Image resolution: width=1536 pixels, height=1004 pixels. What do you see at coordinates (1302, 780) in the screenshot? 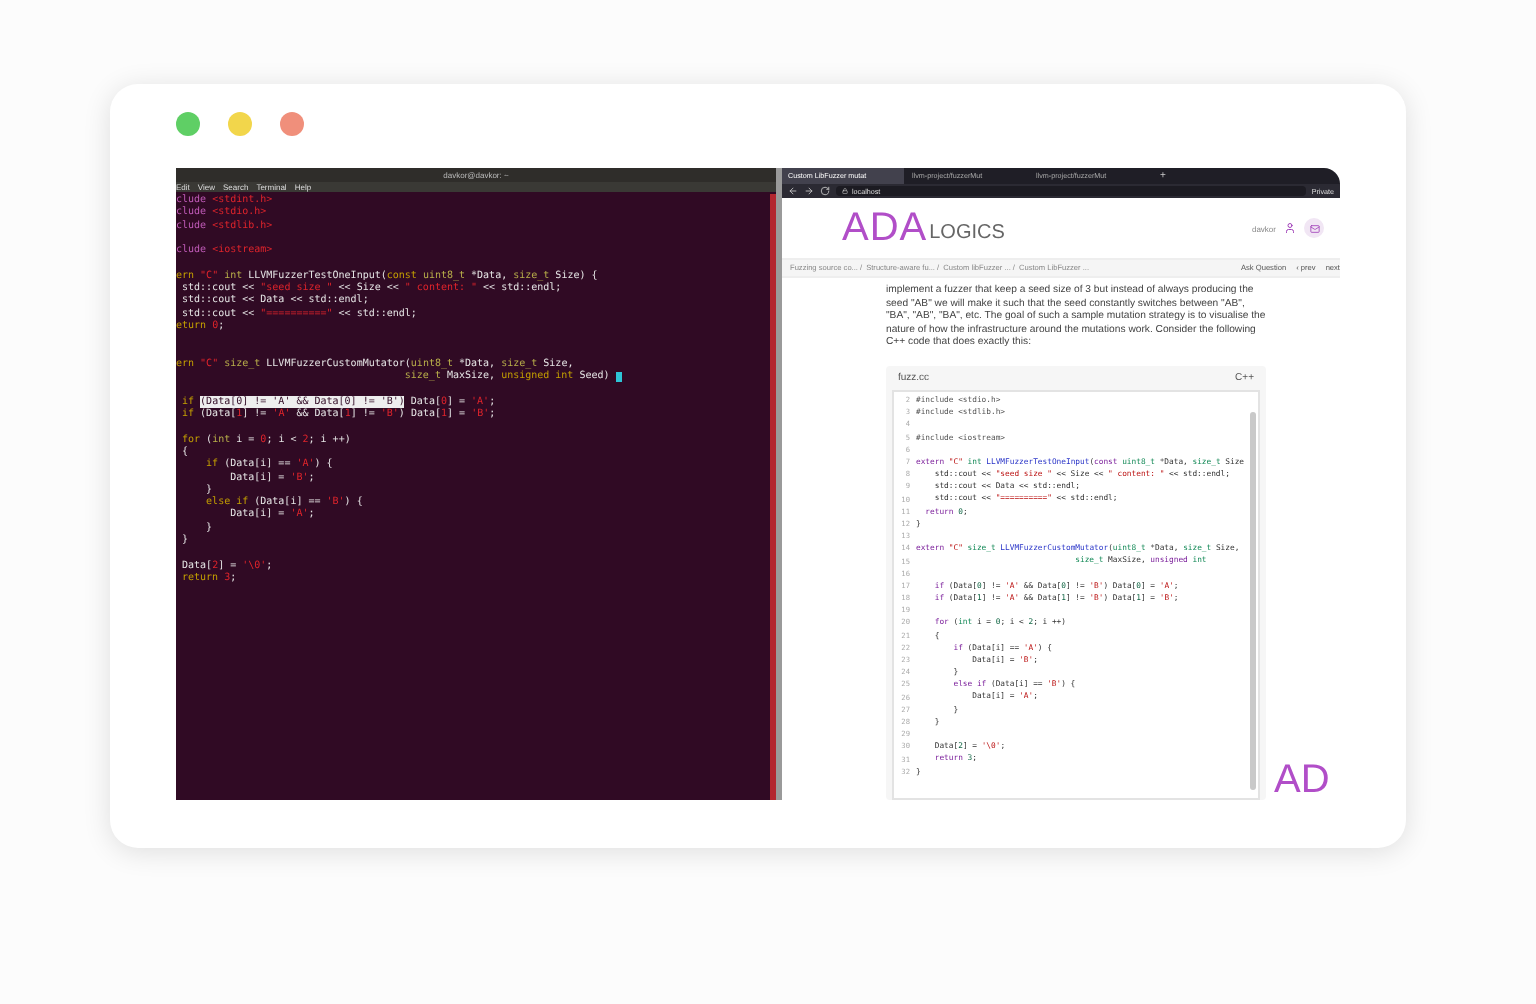
I see `footer-logo: AD` at bounding box center [1302, 780].